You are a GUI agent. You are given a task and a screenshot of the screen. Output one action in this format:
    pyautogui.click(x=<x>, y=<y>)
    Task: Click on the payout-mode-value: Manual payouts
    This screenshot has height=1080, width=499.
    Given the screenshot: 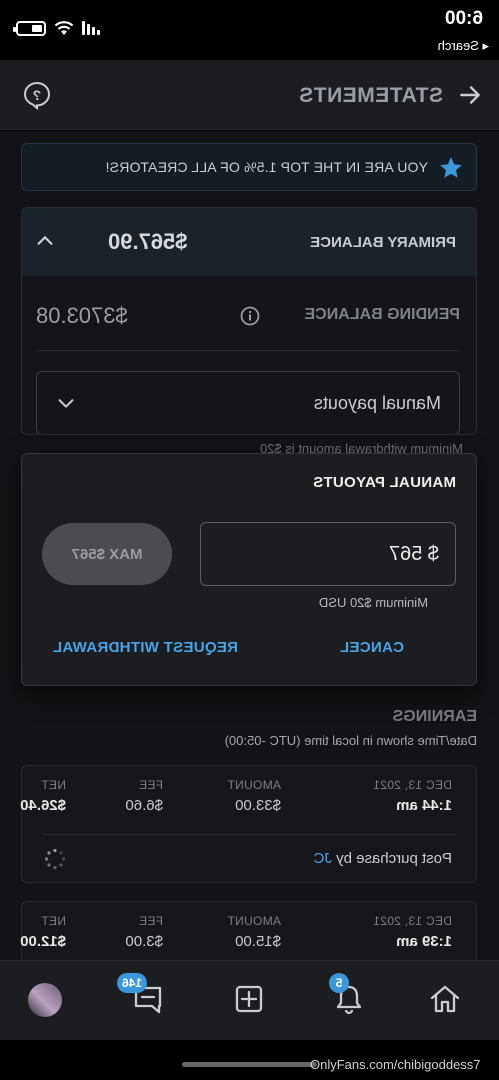 What is the action you would take?
    pyautogui.click(x=377, y=403)
    